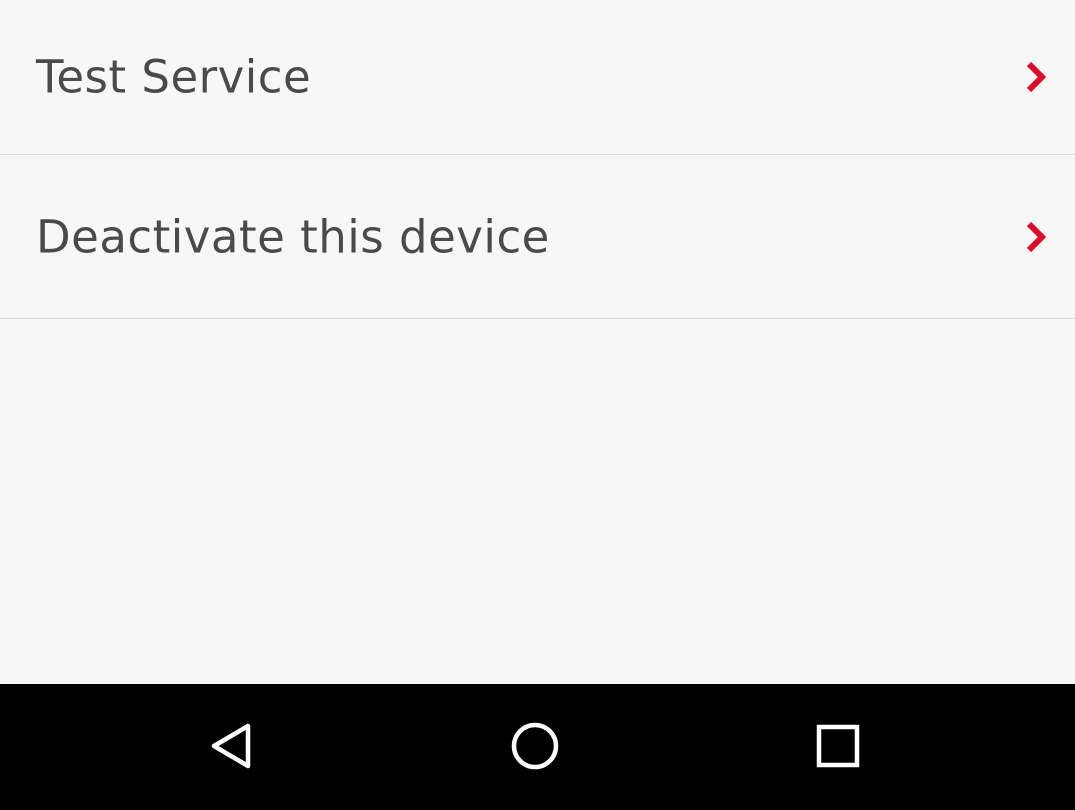 This screenshot has width=1075, height=810. What do you see at coordinates (293, 236) in the screenshot?
I see `list-item-label: Deactivate this device` at bounding box center [293, 236].